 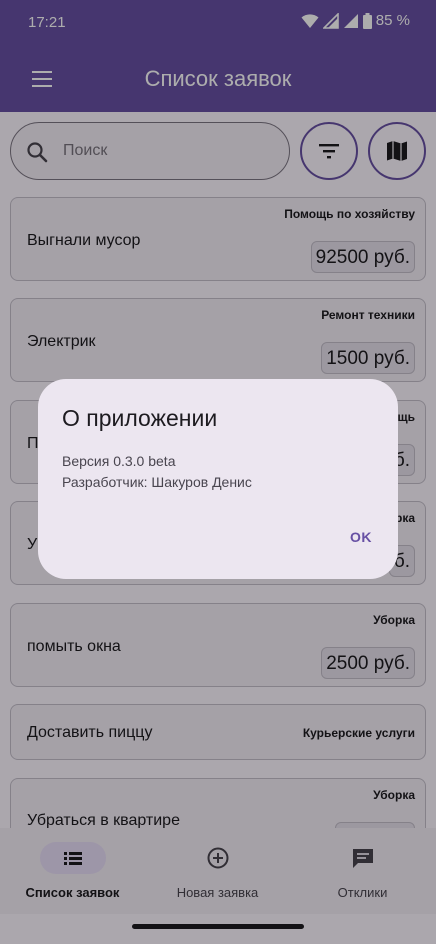 I want to click on app-version: Версия 0.3.0 beta, so click(x=119, y=461).